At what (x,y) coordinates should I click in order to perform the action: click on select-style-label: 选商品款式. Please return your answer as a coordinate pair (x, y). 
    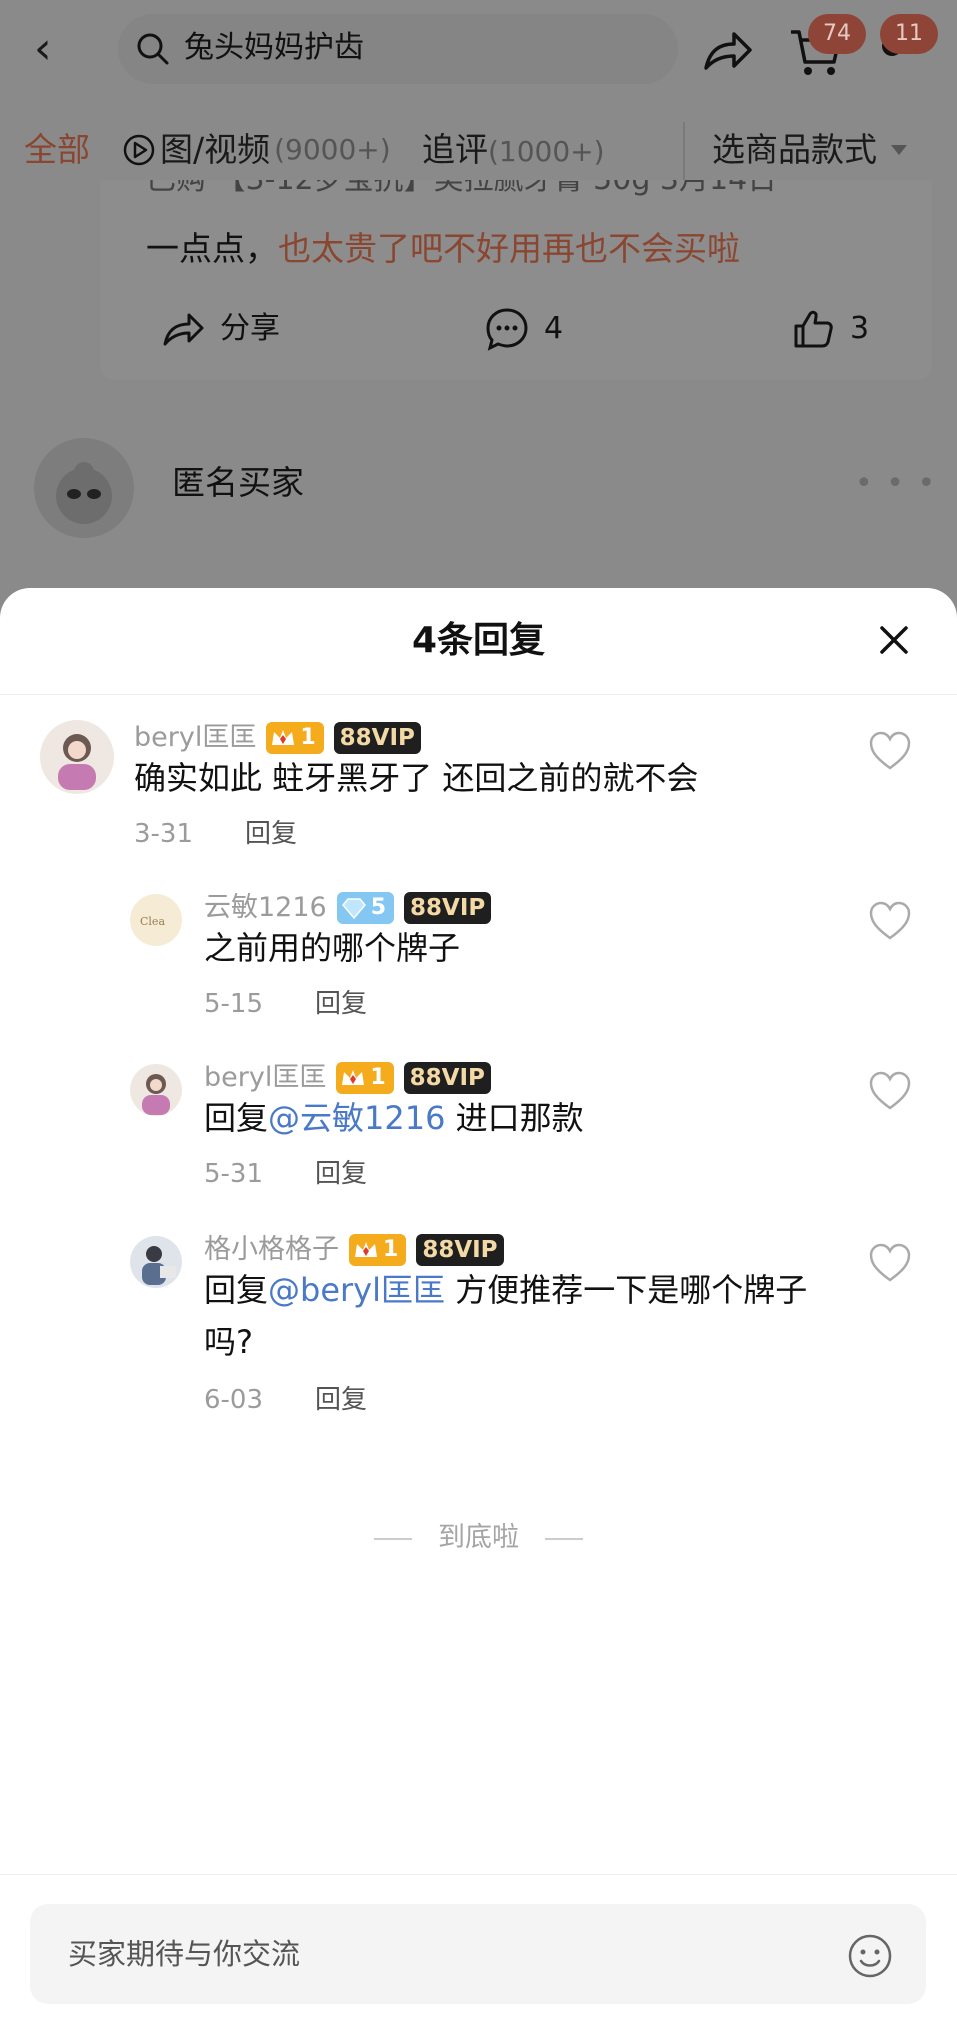
    Looking at the image, I should click on (794, 149).